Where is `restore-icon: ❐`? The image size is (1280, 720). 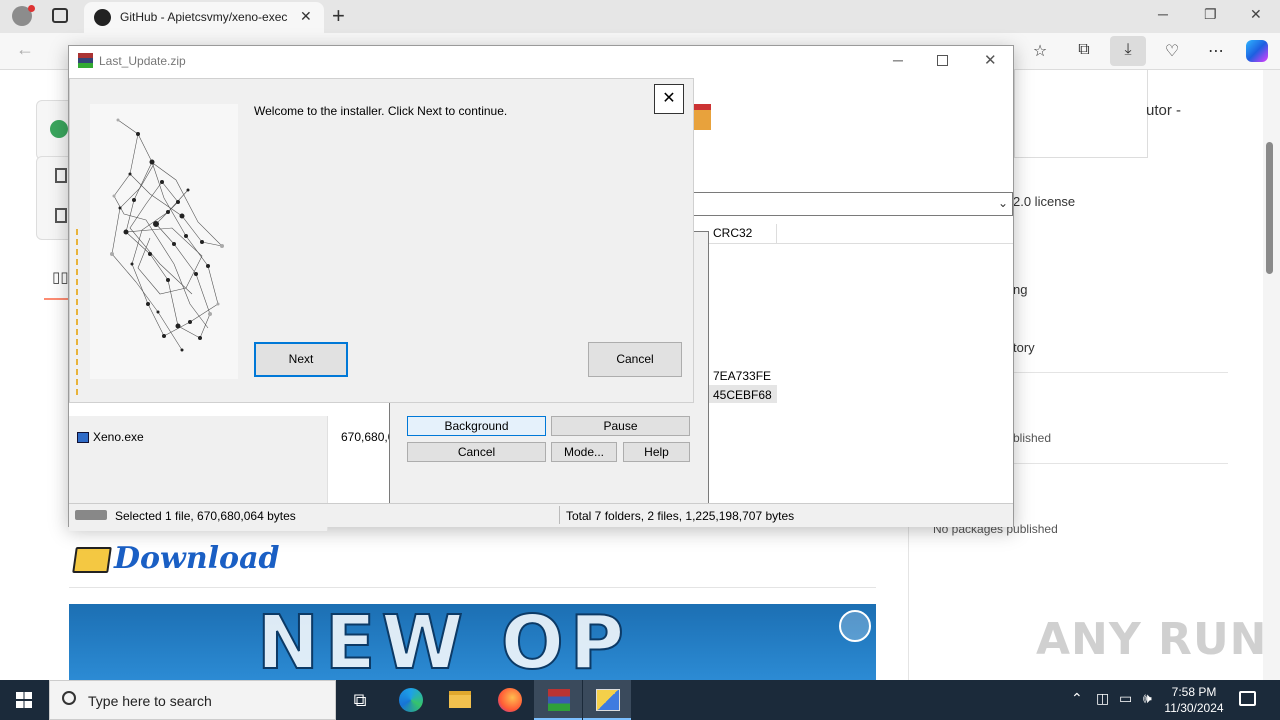 restore-icon: ❐ is located at coordinates (1210, 14).